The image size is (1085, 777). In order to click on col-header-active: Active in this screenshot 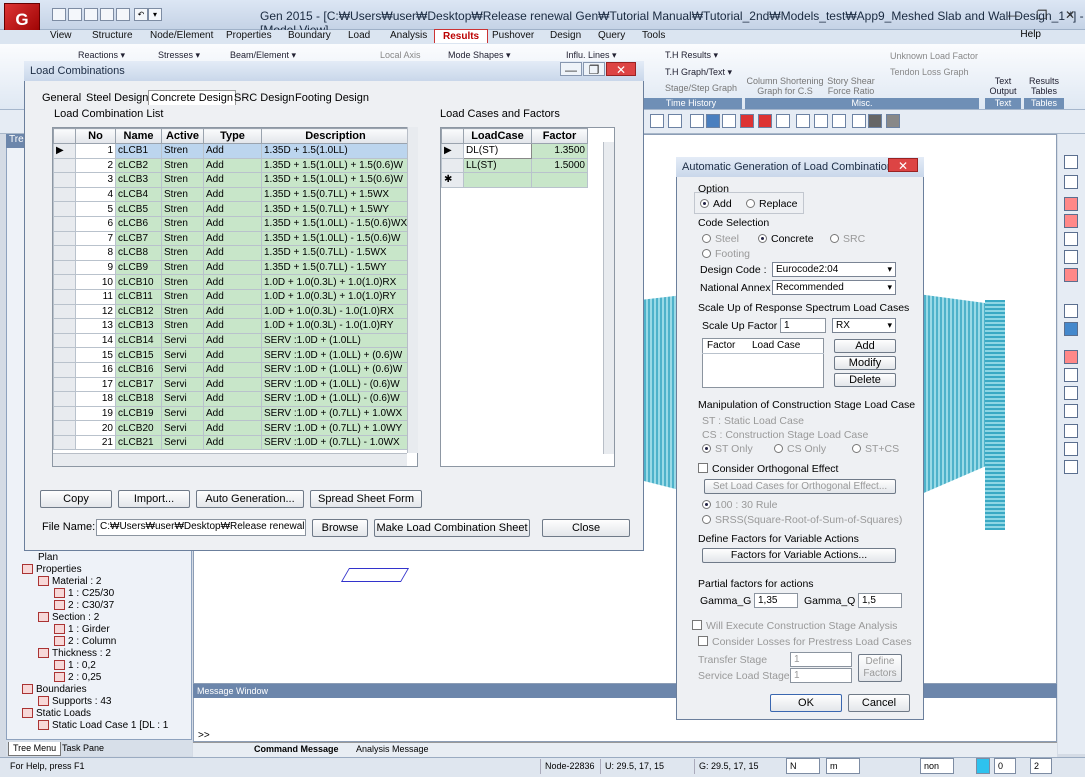, I will do `click(182, 136)`.